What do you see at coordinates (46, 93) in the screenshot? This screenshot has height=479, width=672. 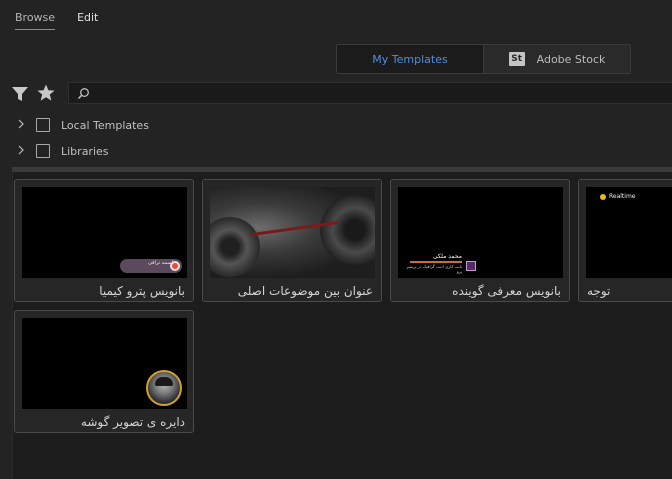 I see `star-icon` at bounding box center [46, 93].